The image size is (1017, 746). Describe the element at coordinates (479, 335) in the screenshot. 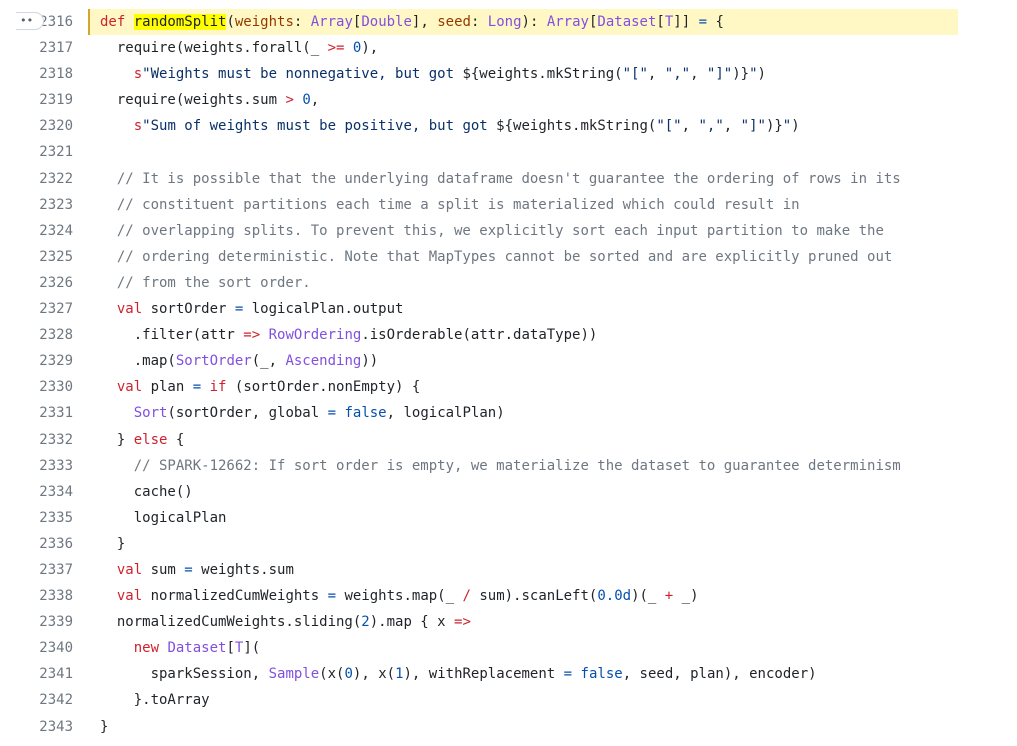

I see `code-token: .isOrderable(attr.dataType))` at that location.